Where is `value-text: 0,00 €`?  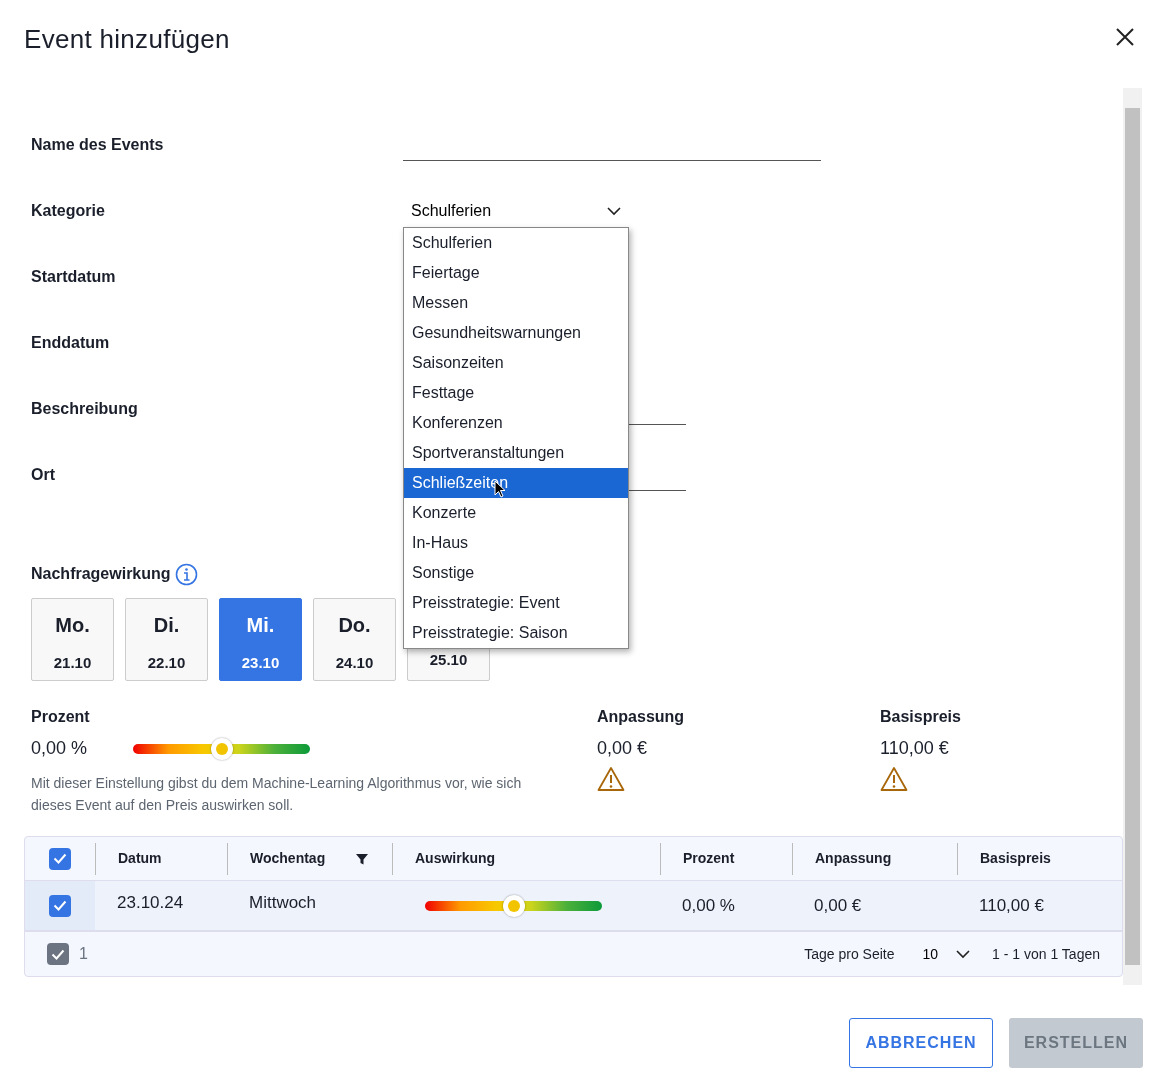
value-text: 0,00 € is located at coordinates (623, 748).